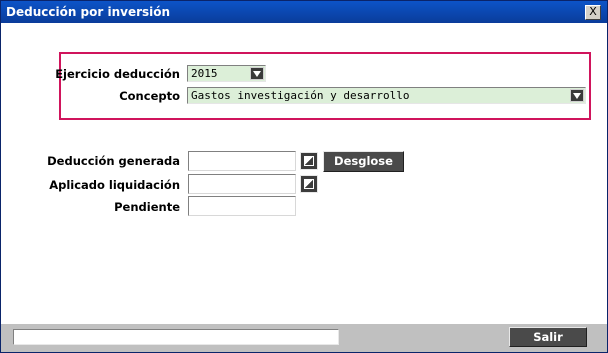 The width and height of the screenshot is (608, 353). What do you see at coordinates (242, 161) in the screenshot?
I see `deduccion-generada-input` at bounding box center [242, 161].